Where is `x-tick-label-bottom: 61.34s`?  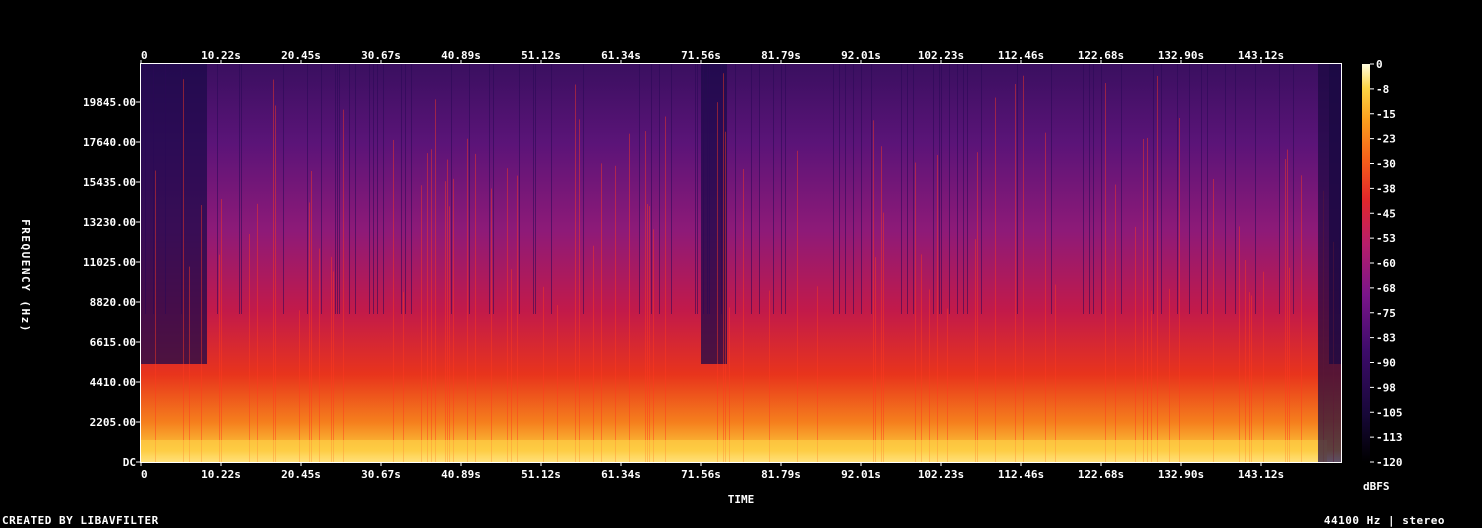 x-tick-label-bottom: 61.34s is located at coordinates (621, 474).